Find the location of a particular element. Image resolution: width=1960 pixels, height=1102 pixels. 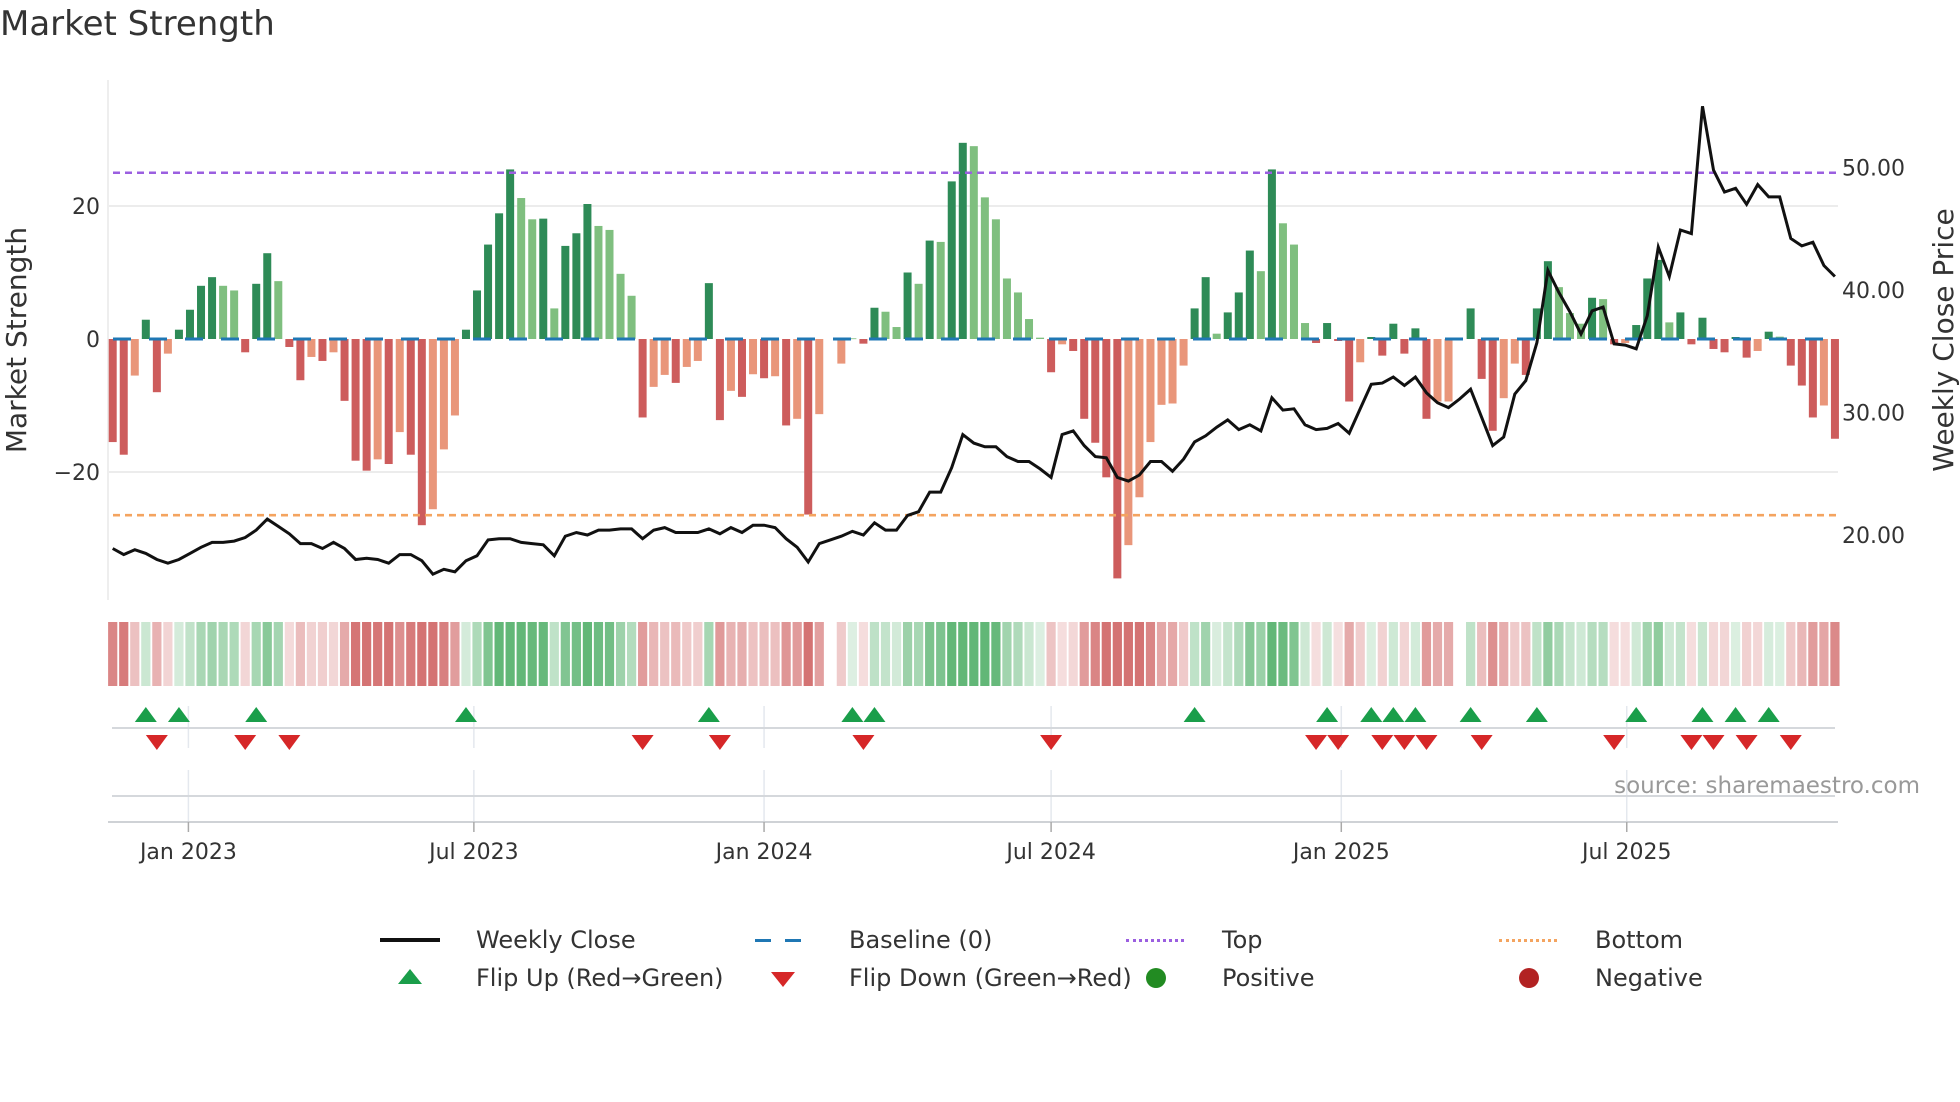

triangle-up-icon is located at coordinates (402, 978).